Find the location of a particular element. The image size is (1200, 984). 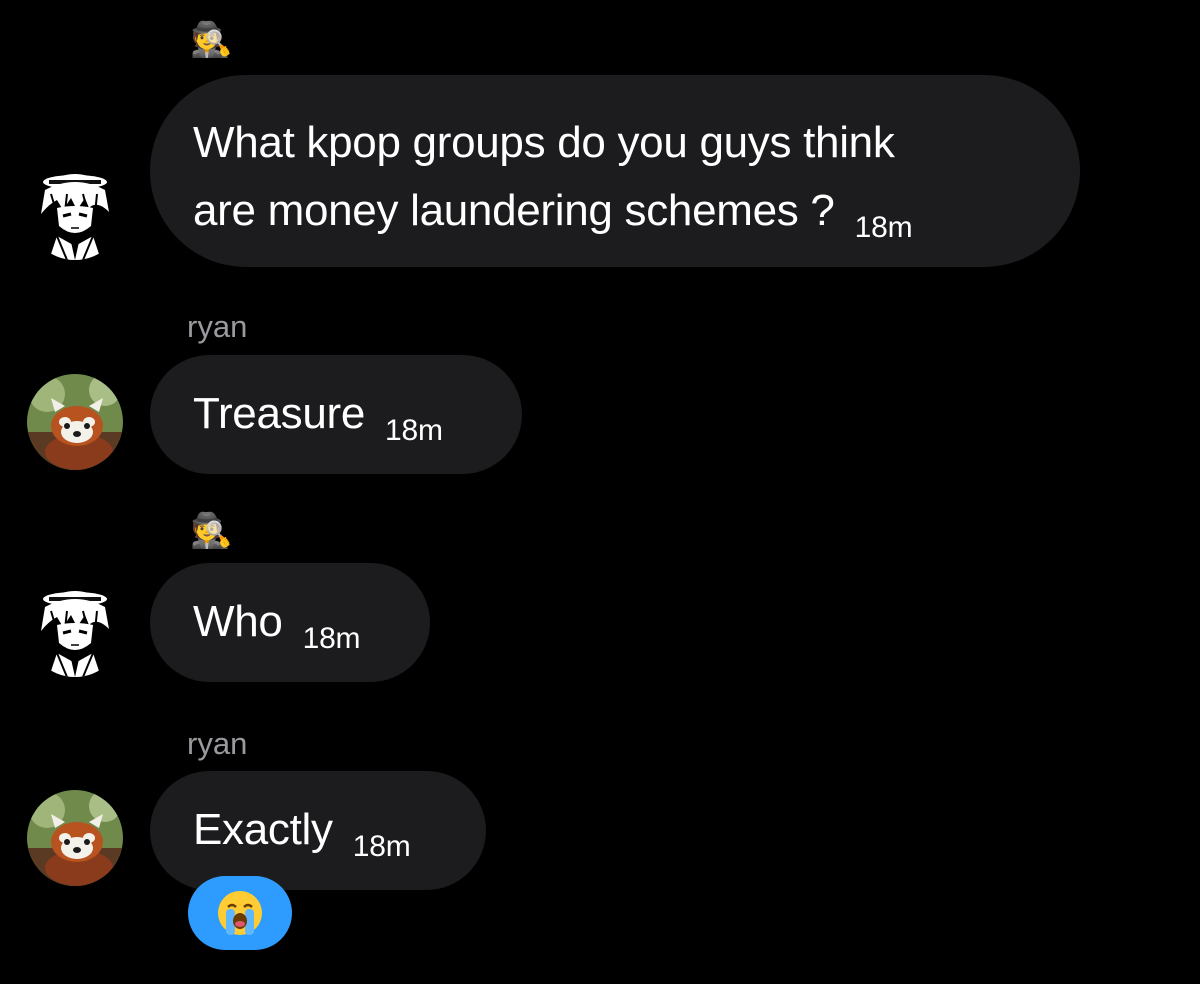

message-bubble: Exactly 18m is located at coordinates (318, 830).